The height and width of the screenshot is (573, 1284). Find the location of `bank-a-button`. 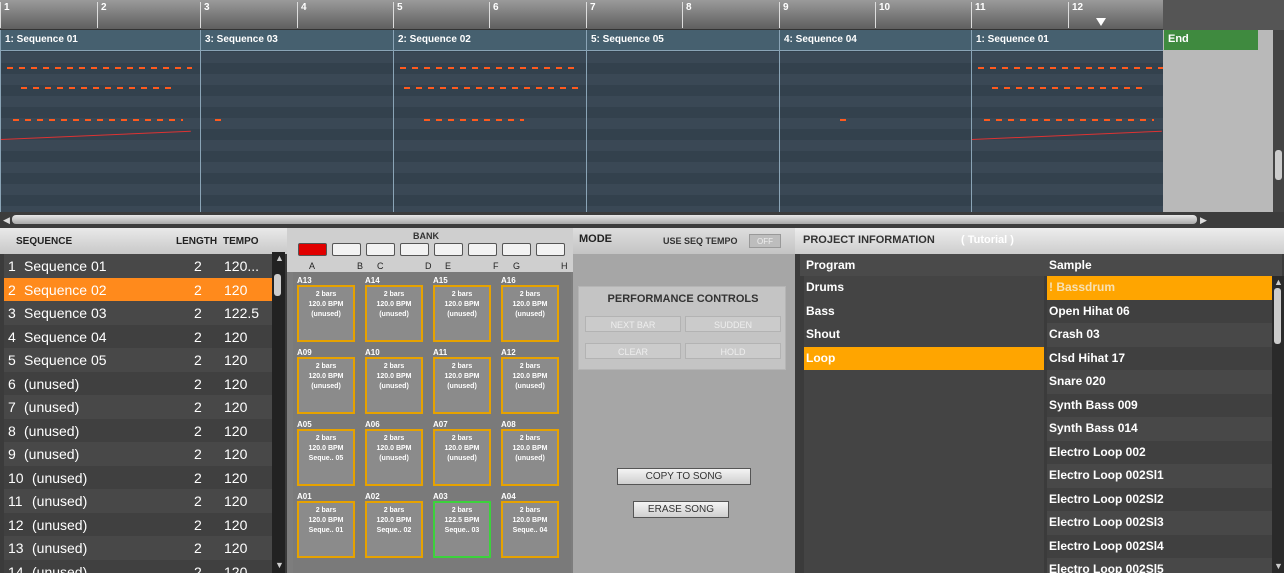

bank-a-button is located at coordinates (312, 249).